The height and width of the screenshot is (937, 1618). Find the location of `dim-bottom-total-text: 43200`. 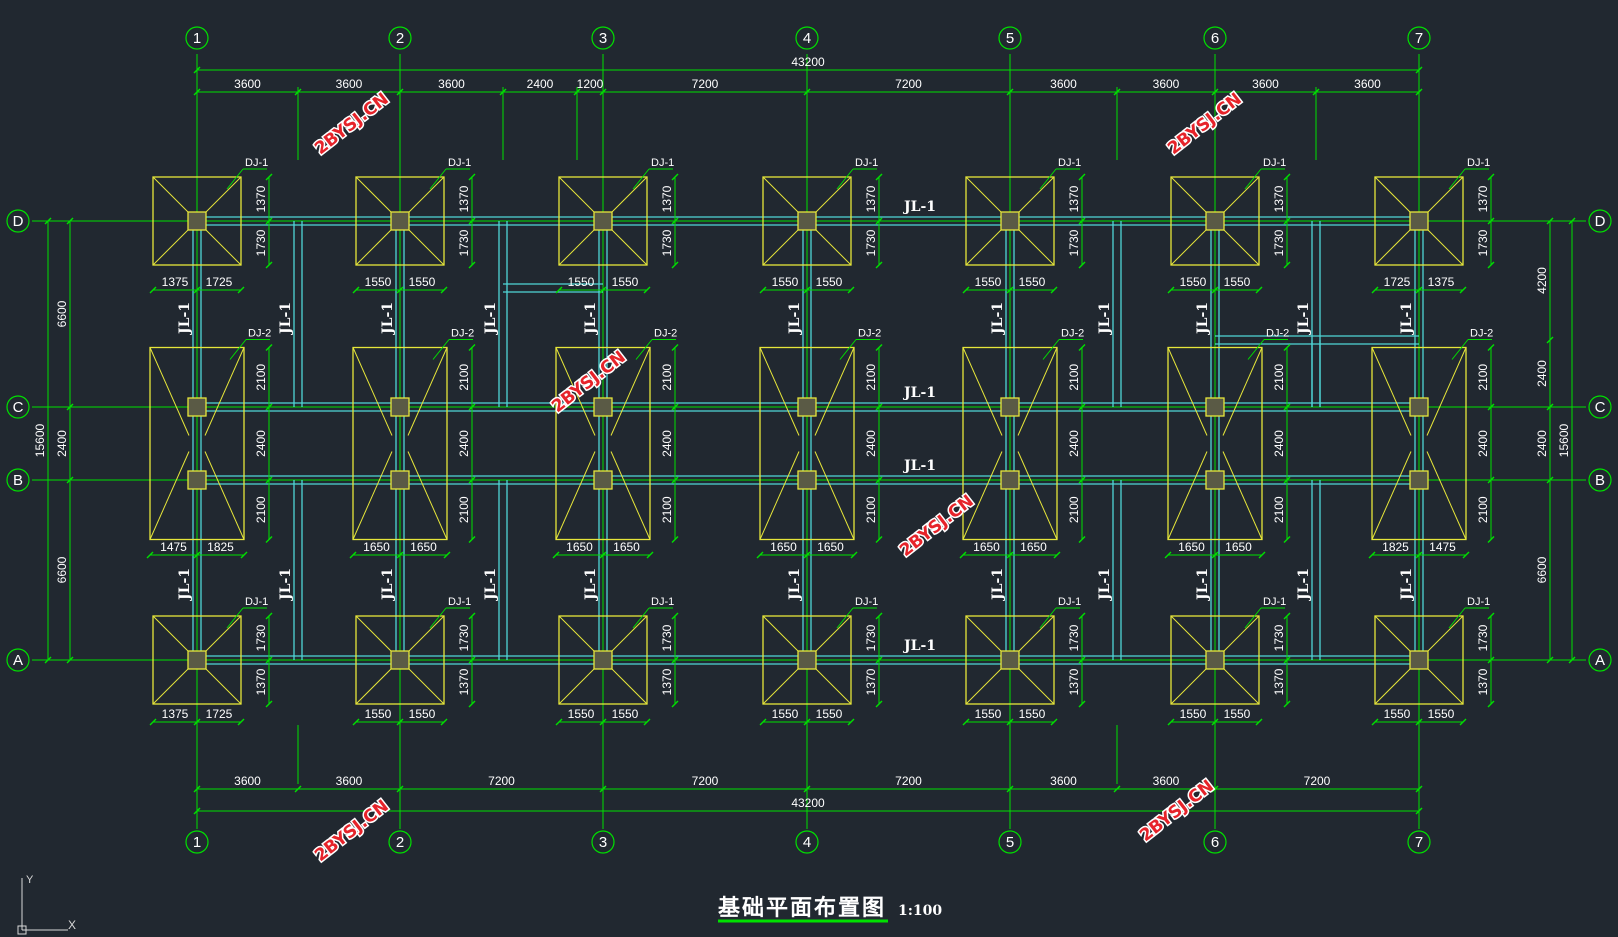

dim-bottom-total-text: 43200 is located at coordinates (808, 803).